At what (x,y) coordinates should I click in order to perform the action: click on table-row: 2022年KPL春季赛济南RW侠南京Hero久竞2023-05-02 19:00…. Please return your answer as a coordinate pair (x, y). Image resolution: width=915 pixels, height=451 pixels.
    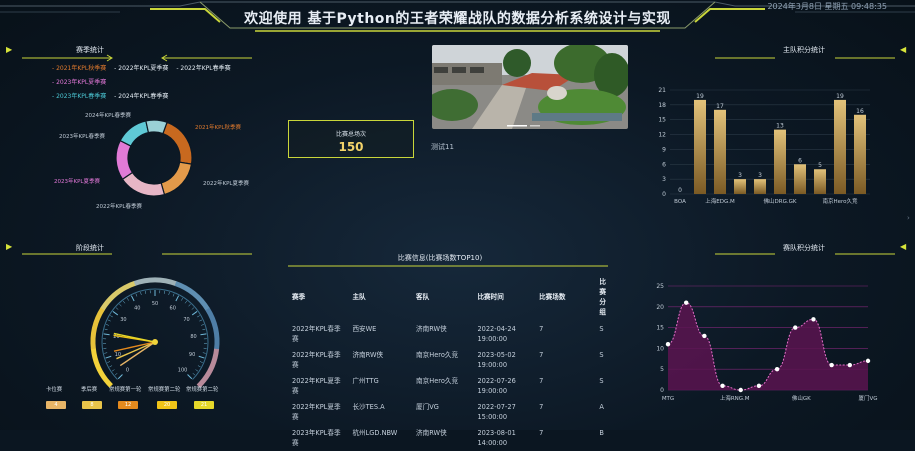
    Looking at the image, I should click on (448, 360).